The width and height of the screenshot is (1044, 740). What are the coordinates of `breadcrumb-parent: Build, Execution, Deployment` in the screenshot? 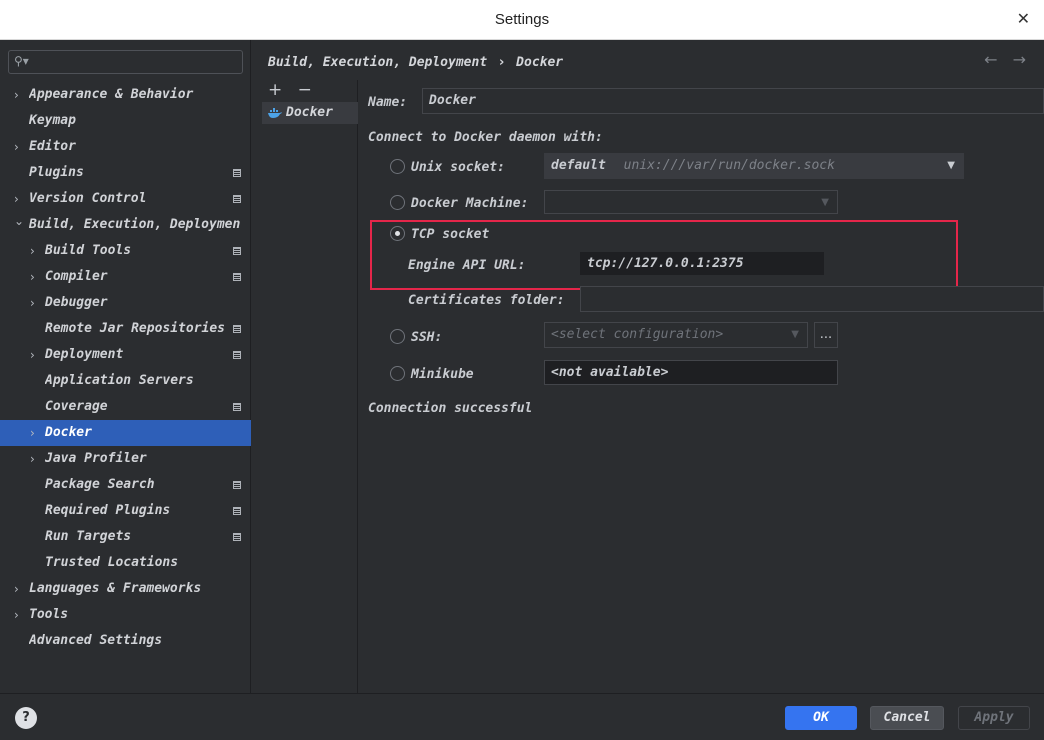 It's located at (377, 62).